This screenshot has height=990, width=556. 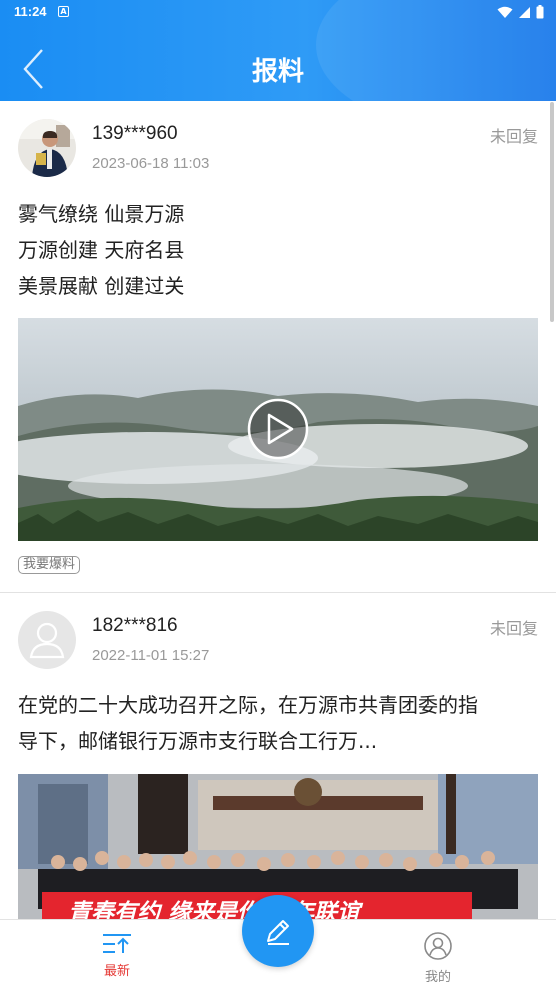 I want to click on nav-mine: 我的, so click(x=438, y=958).